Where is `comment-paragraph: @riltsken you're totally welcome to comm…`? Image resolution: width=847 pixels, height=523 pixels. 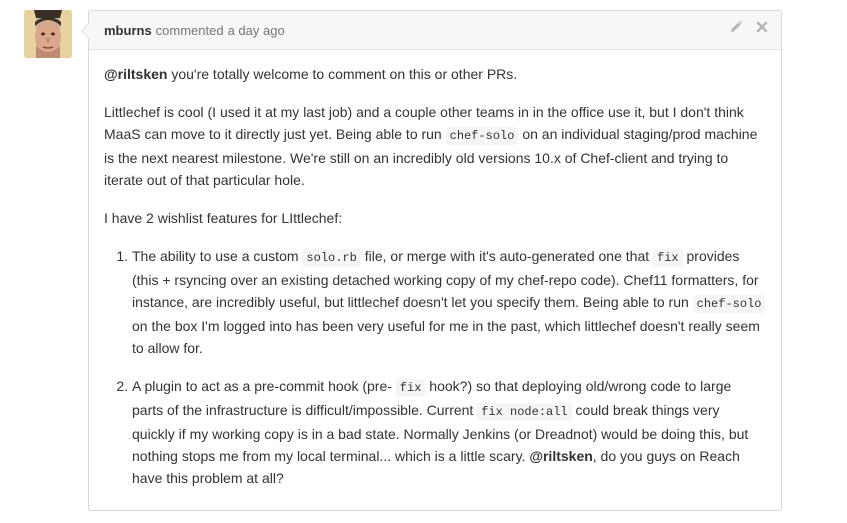
comment-paragraph: @riltsken you're totally welcome to comm… is located at coordinates (435, 74).